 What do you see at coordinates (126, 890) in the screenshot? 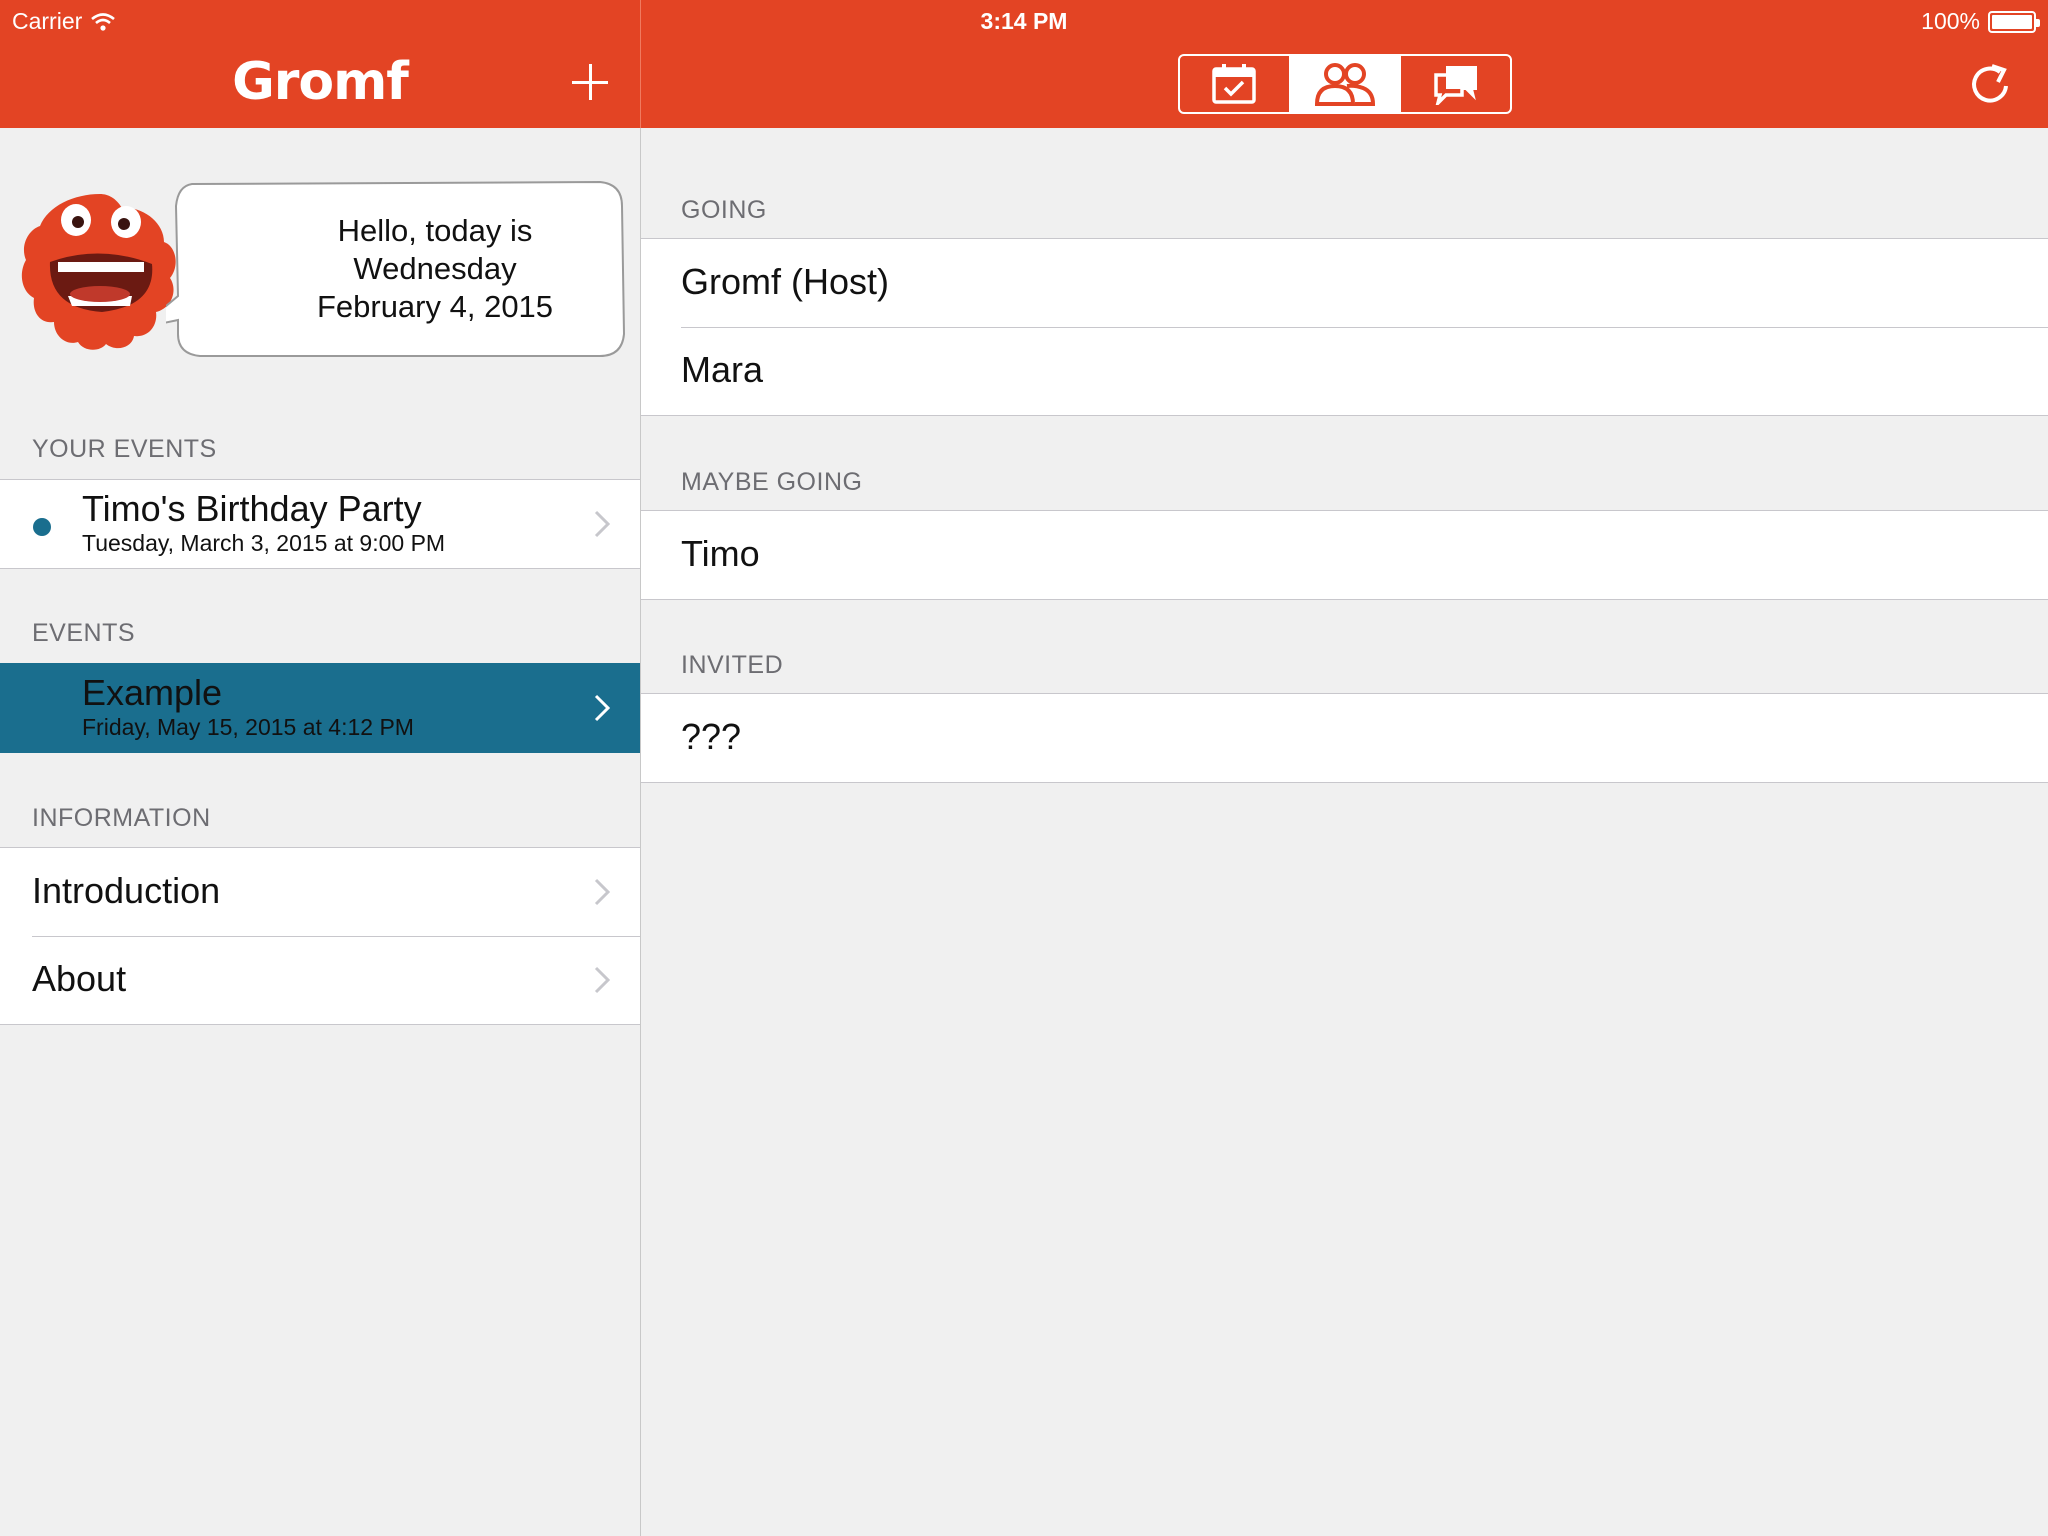
I see `info-label: Introduction` at bounding box center [126, 890].